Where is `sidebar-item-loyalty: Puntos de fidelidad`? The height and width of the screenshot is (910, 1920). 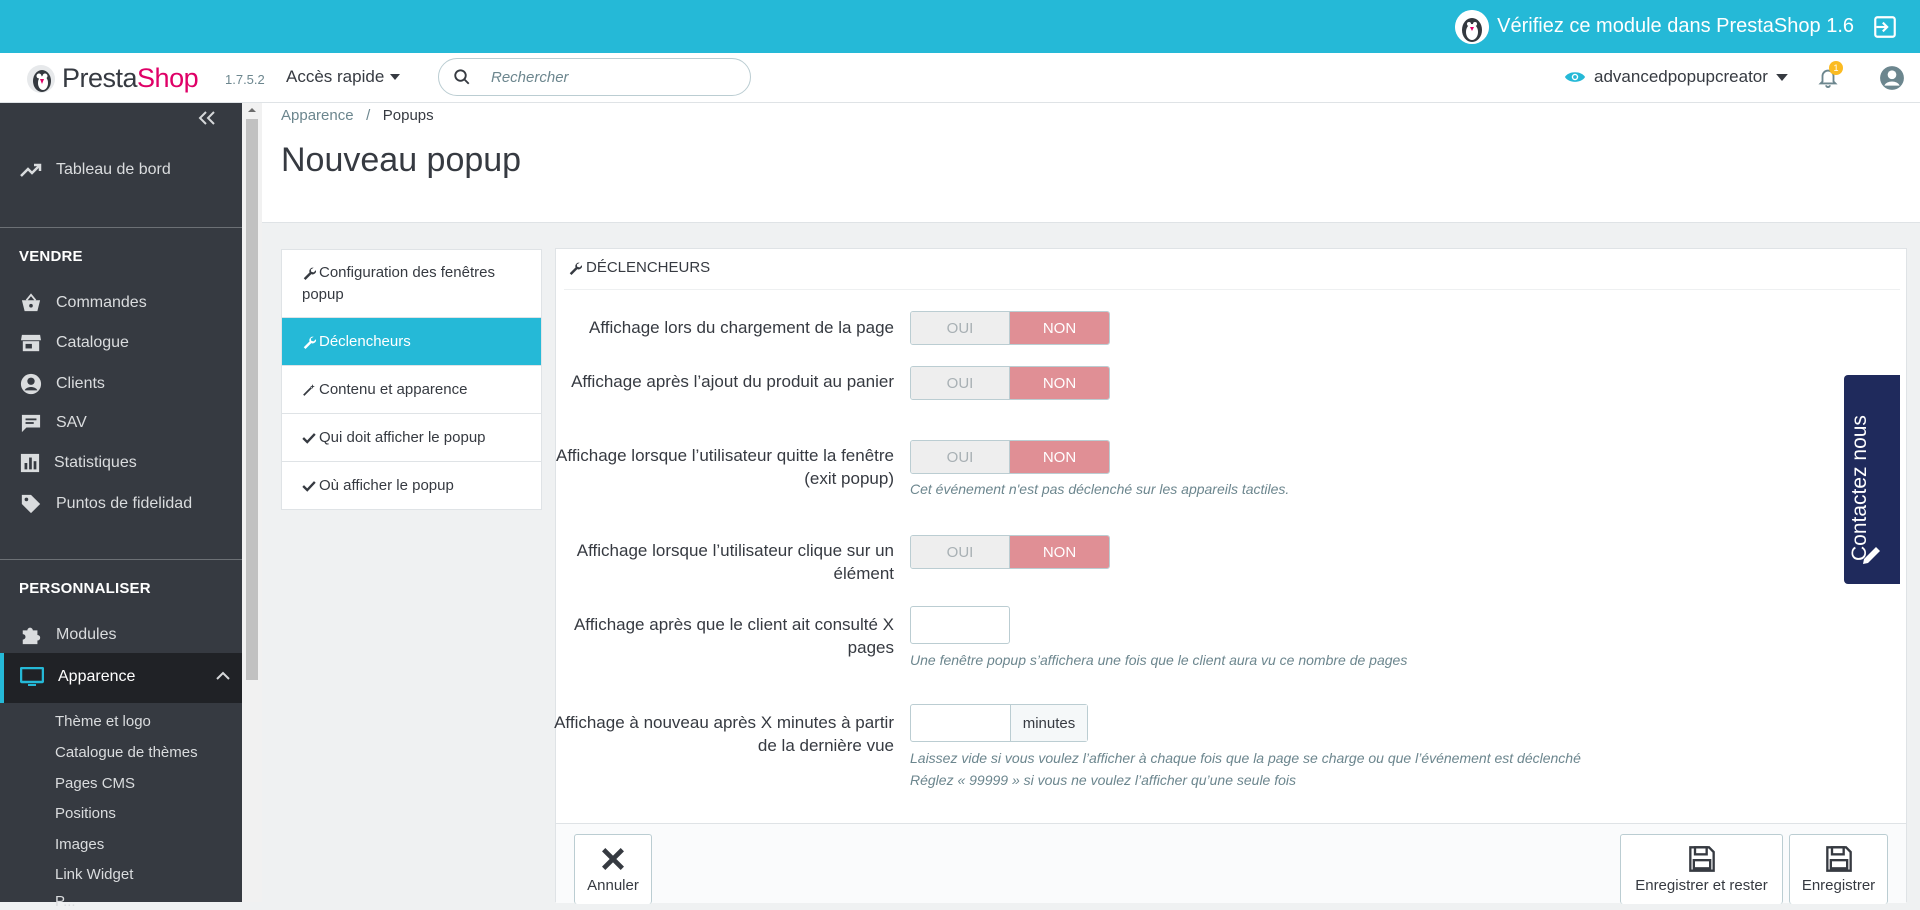
sidebar-item-loyalty: Puntos de fidelidad is located at coordinates (106, 504).